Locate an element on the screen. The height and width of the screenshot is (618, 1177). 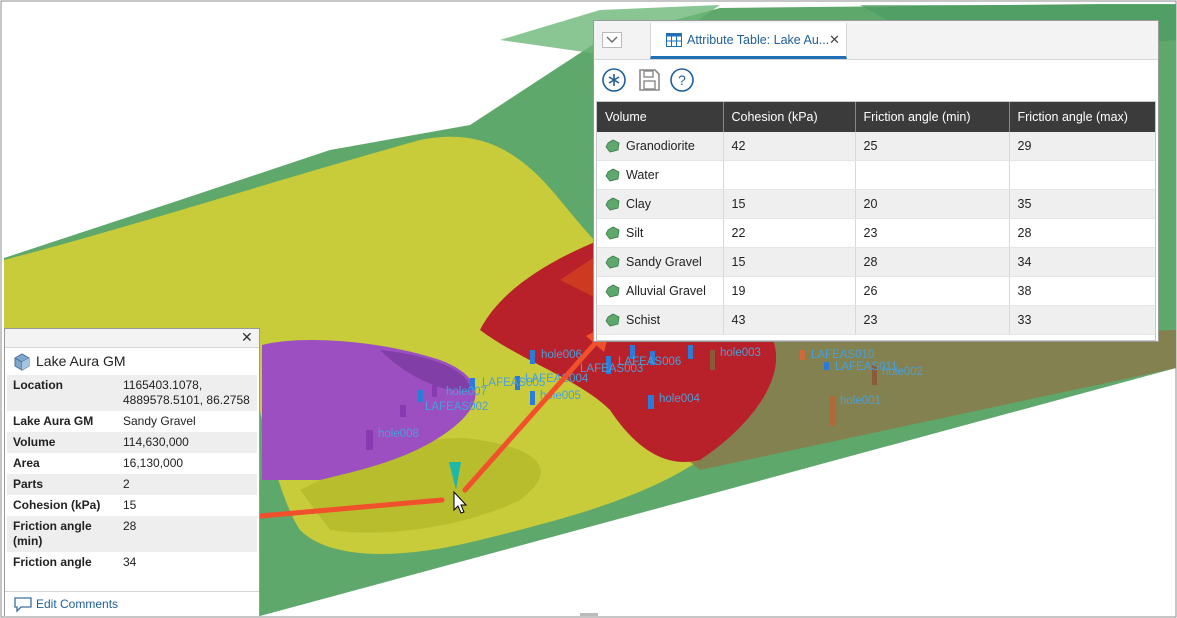
volume-name: Clay is located at coordinates (639, 203).